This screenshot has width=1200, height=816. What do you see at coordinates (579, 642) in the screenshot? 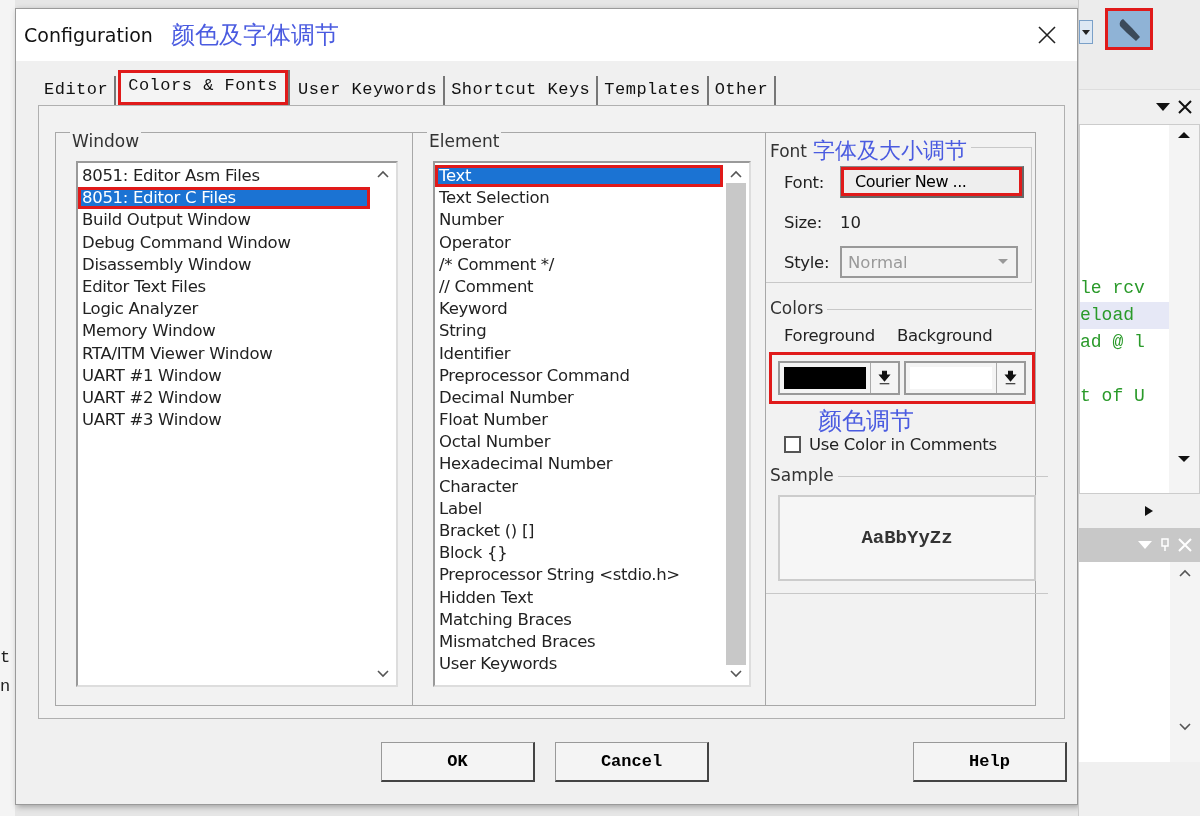
I see `list-item: Mismatched Braces` at bounding box center [579, 642].